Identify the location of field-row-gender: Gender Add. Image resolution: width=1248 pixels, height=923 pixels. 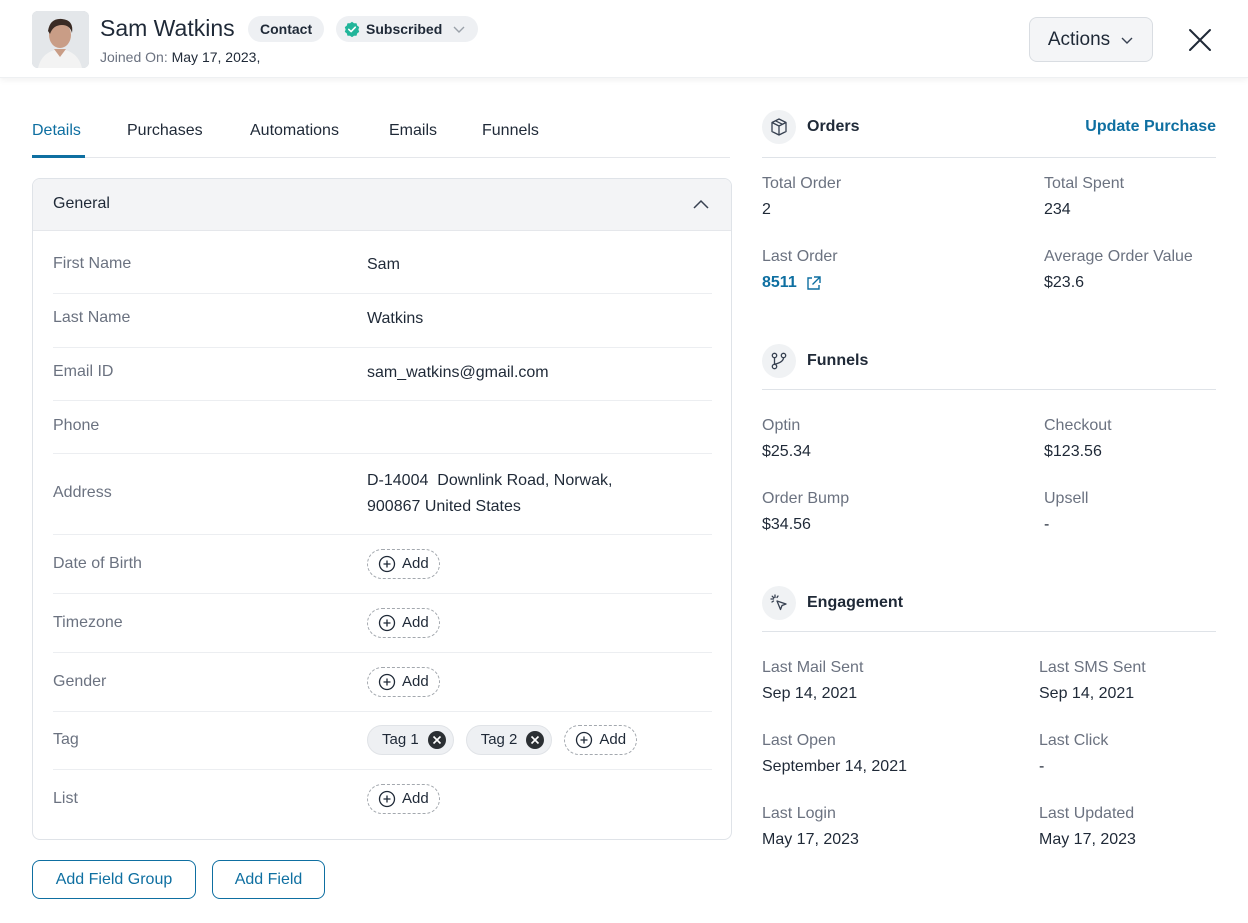
(382, 682).